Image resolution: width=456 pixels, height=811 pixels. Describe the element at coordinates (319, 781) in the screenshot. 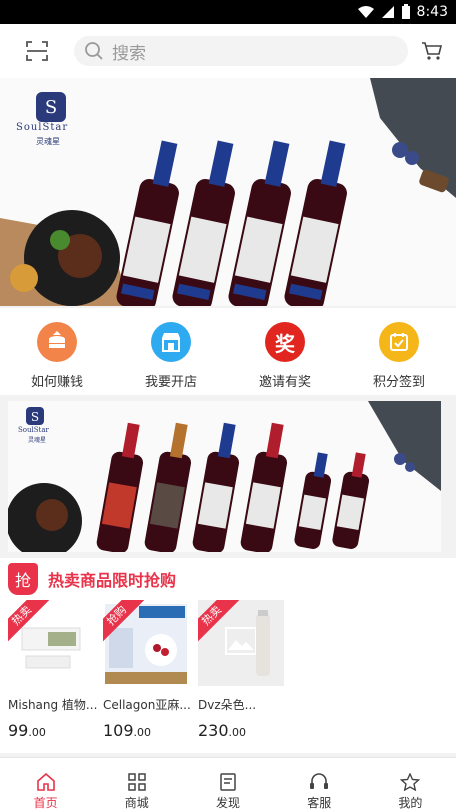

I see `headset-icon` at that location.